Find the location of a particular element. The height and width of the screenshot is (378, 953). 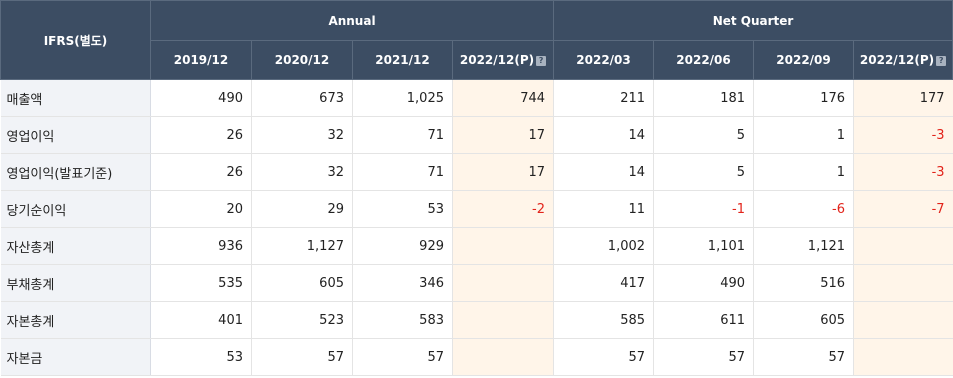

table-cell: 1,101 is located at coordinates (703, 246).